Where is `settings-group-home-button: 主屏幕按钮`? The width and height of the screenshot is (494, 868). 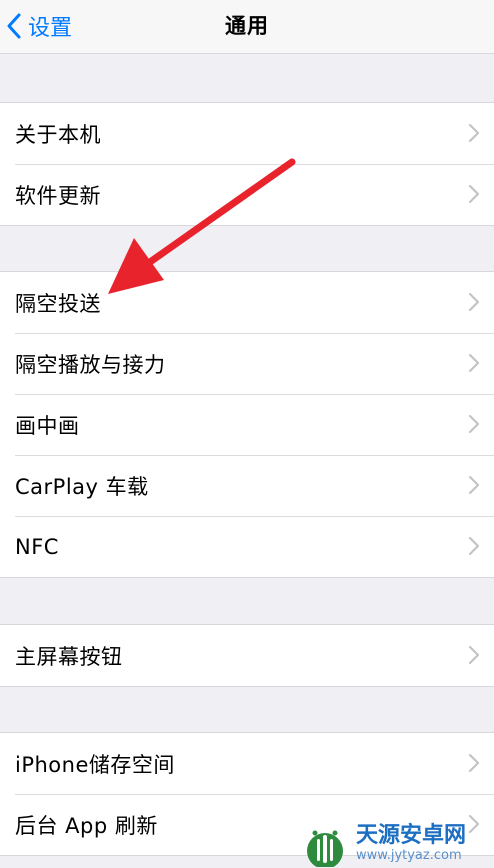 settings-group-home-button: 主屏幕按钮 is located at coordinates (247, 655).